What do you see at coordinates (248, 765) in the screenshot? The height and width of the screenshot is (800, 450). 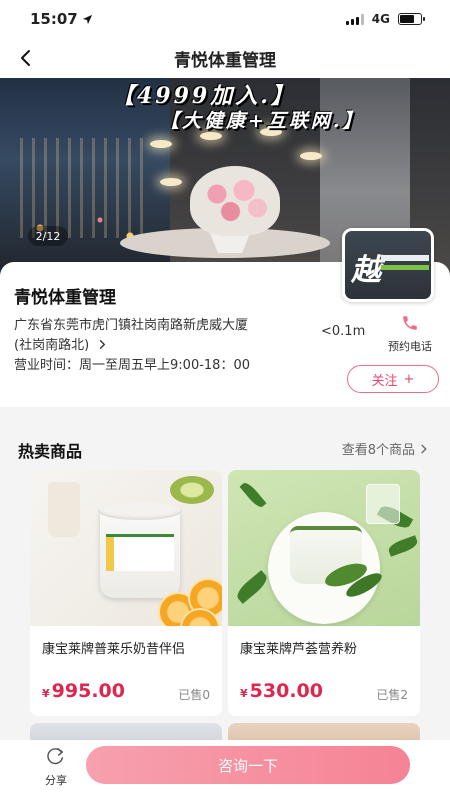 I see `consult-button: 咨询一下` at bounding box center [248, 765].